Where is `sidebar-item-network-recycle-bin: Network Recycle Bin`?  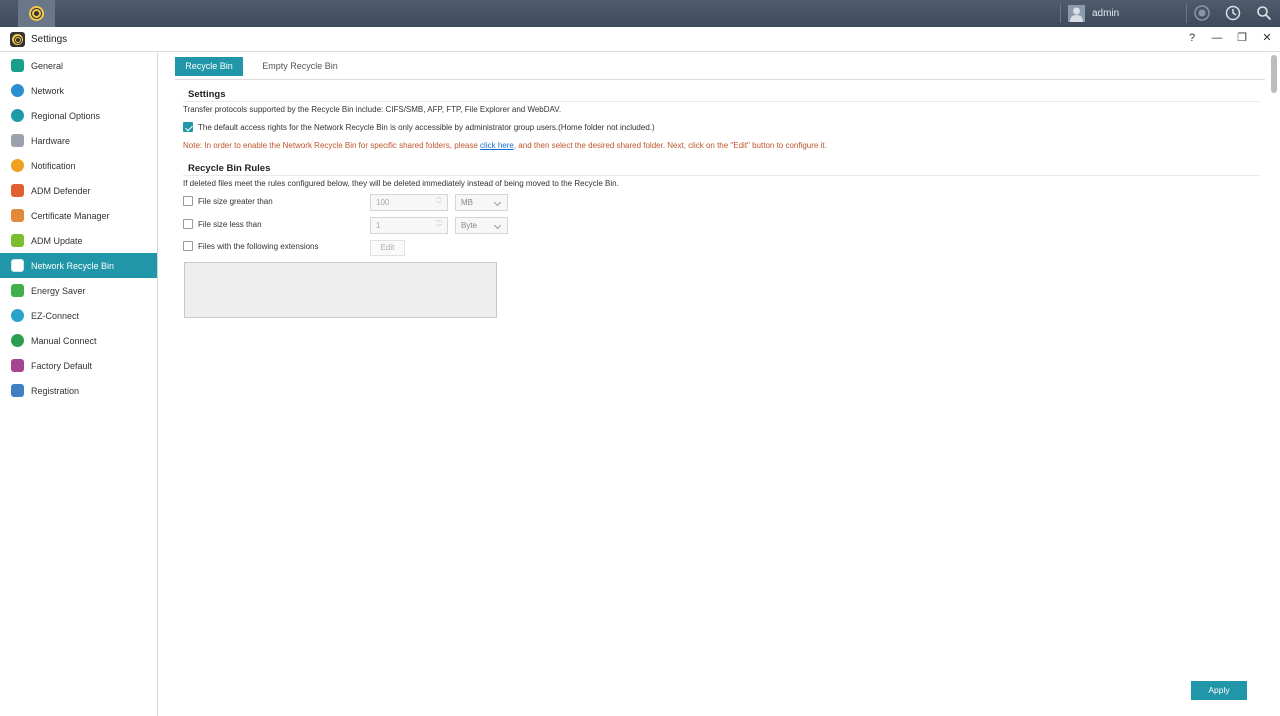
sidebar-item-network-recycle-bin: Network Recycle Bin is located at coordinates (78, 265).